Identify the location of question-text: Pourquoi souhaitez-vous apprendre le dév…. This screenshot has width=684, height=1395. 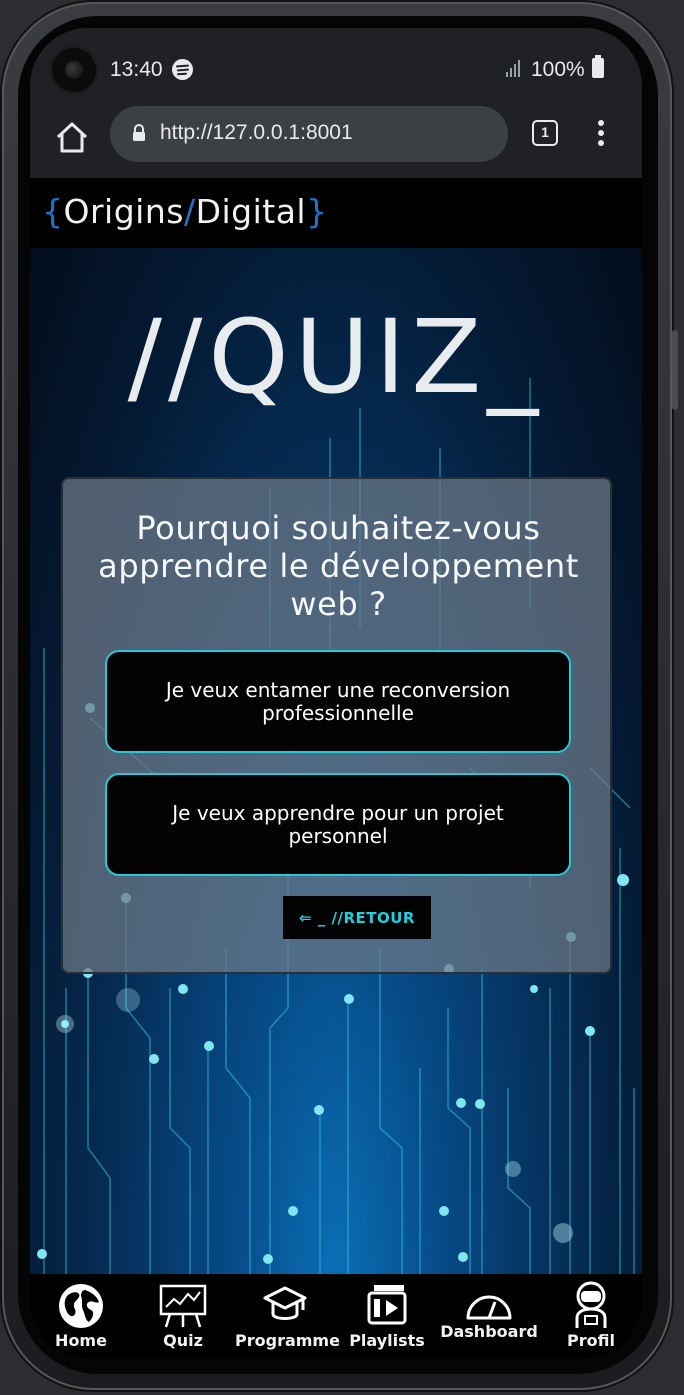
(338, 566).